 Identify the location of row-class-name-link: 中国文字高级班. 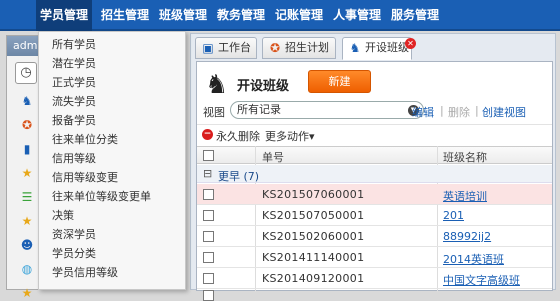
(481, 280).